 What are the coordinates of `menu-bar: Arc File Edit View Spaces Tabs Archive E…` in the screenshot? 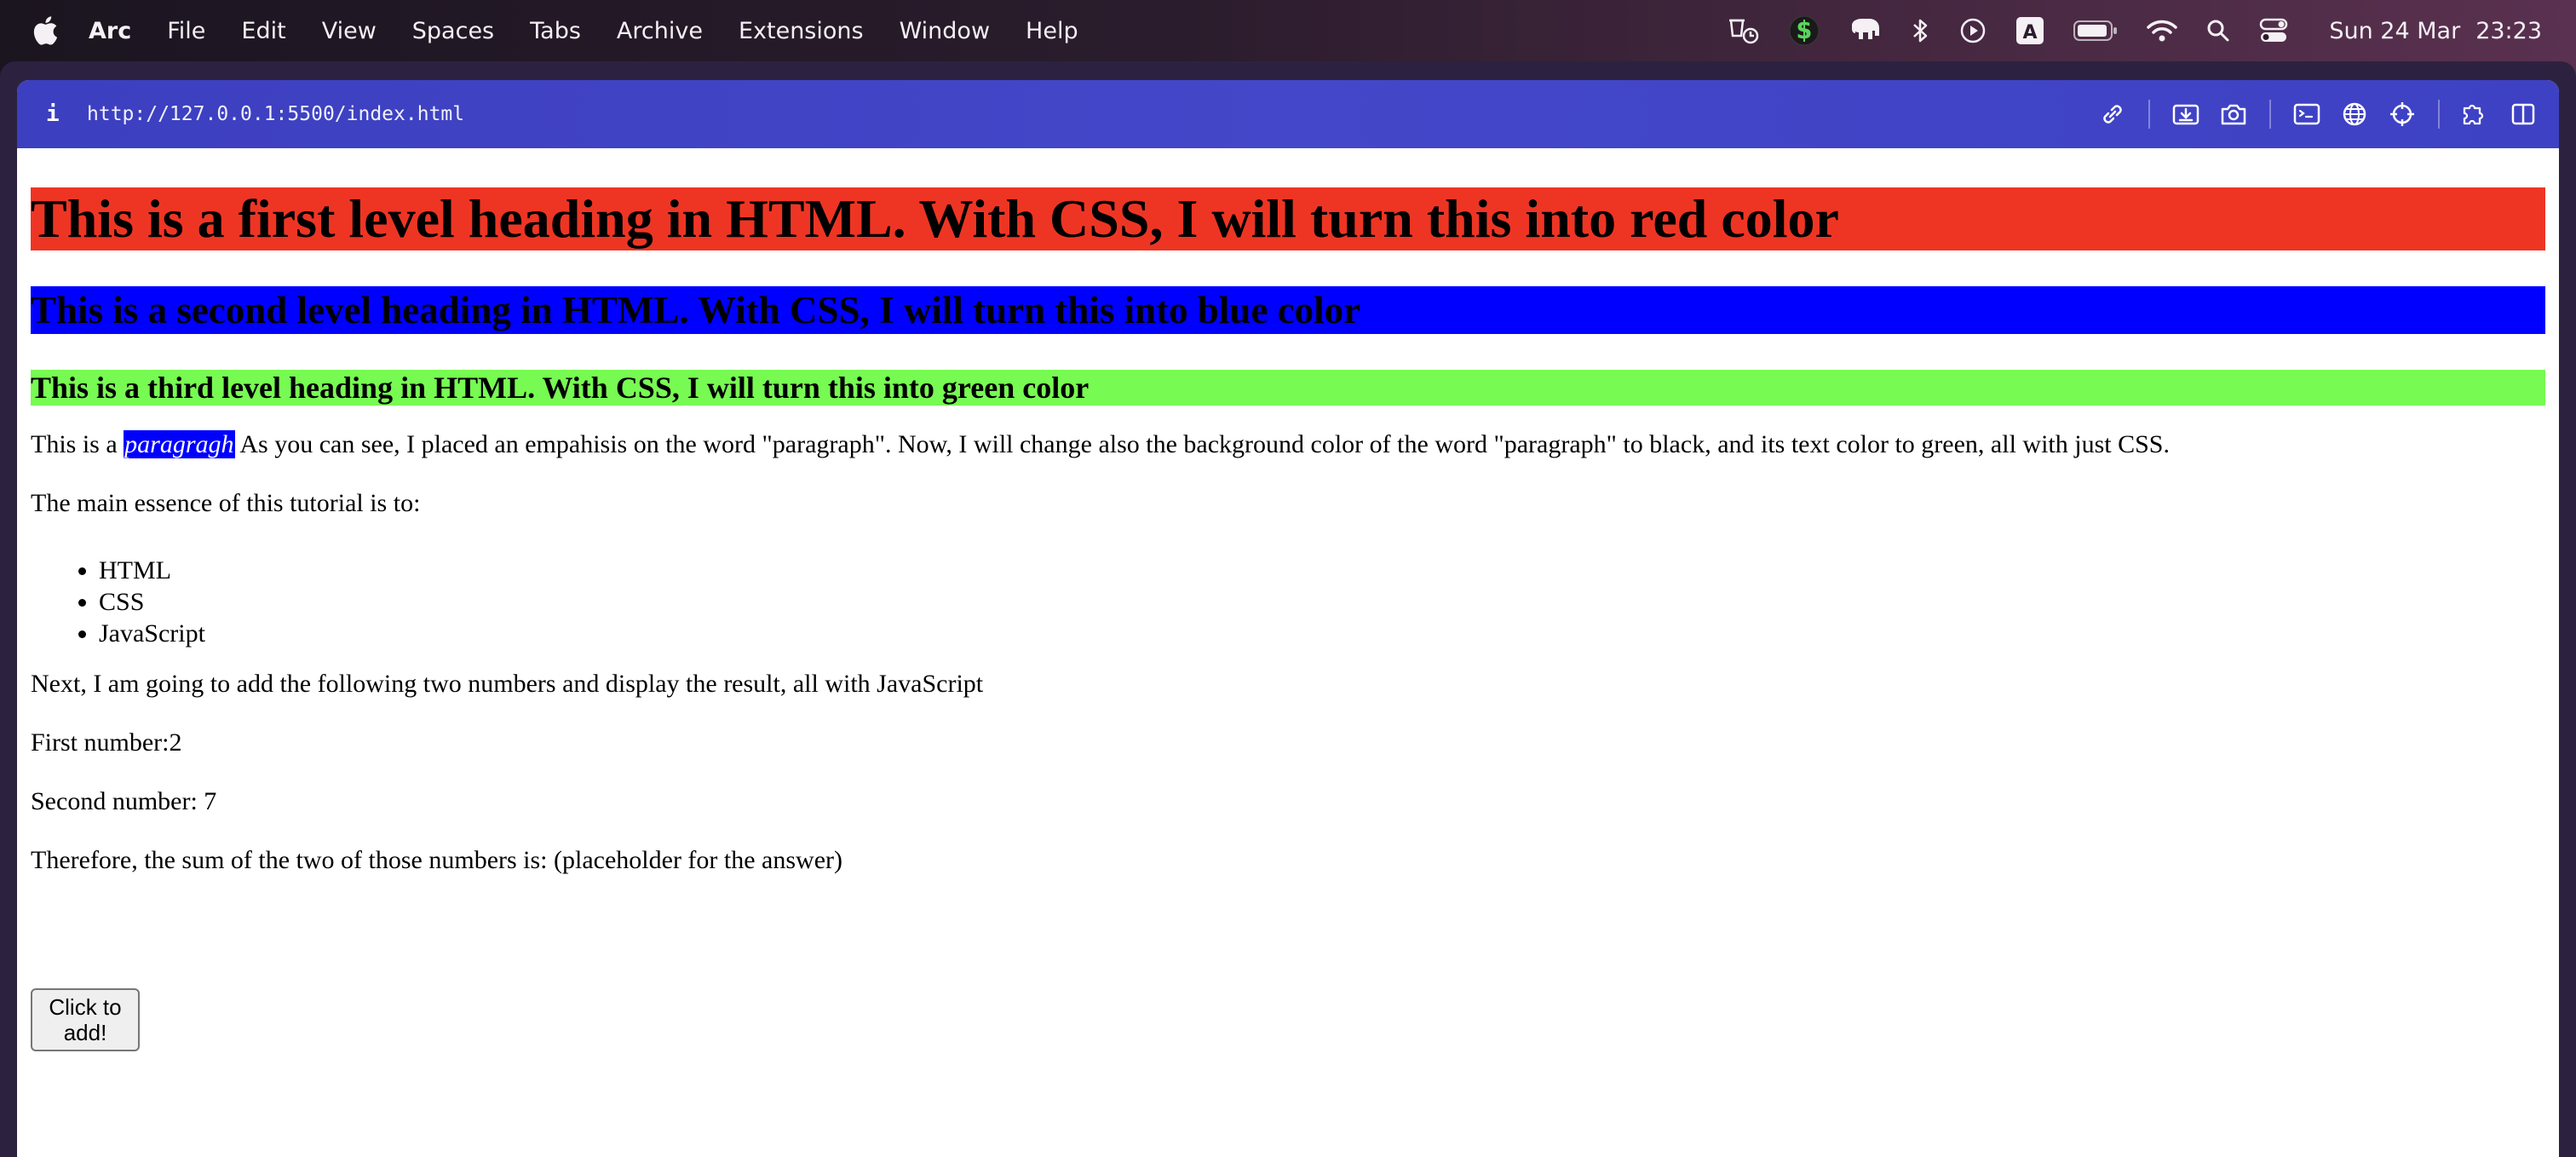 It's located at (1288, 30).